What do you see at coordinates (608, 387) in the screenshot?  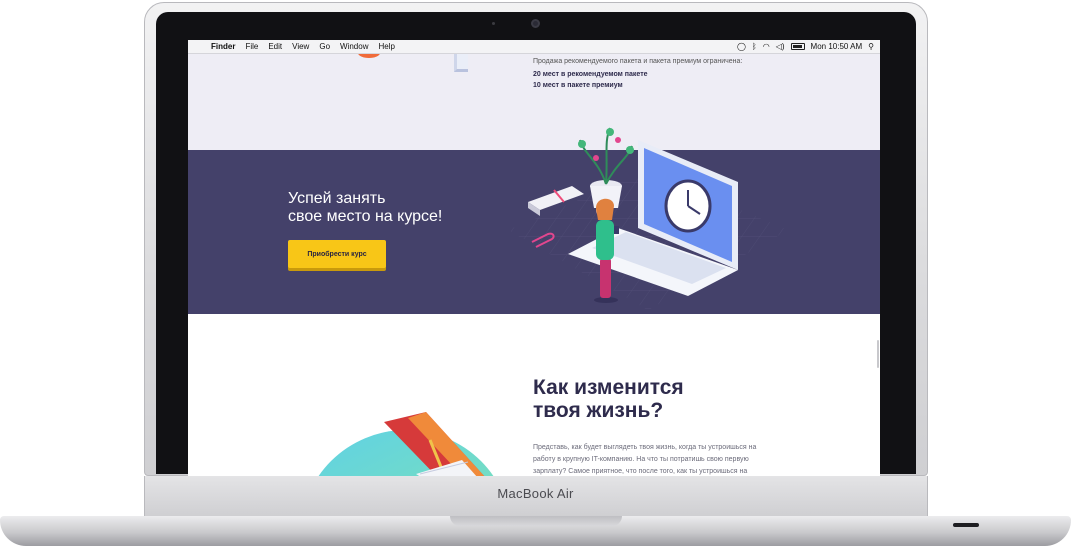 I see `life-heading-line-1: Как изменится` at bounding box center [608, 387].